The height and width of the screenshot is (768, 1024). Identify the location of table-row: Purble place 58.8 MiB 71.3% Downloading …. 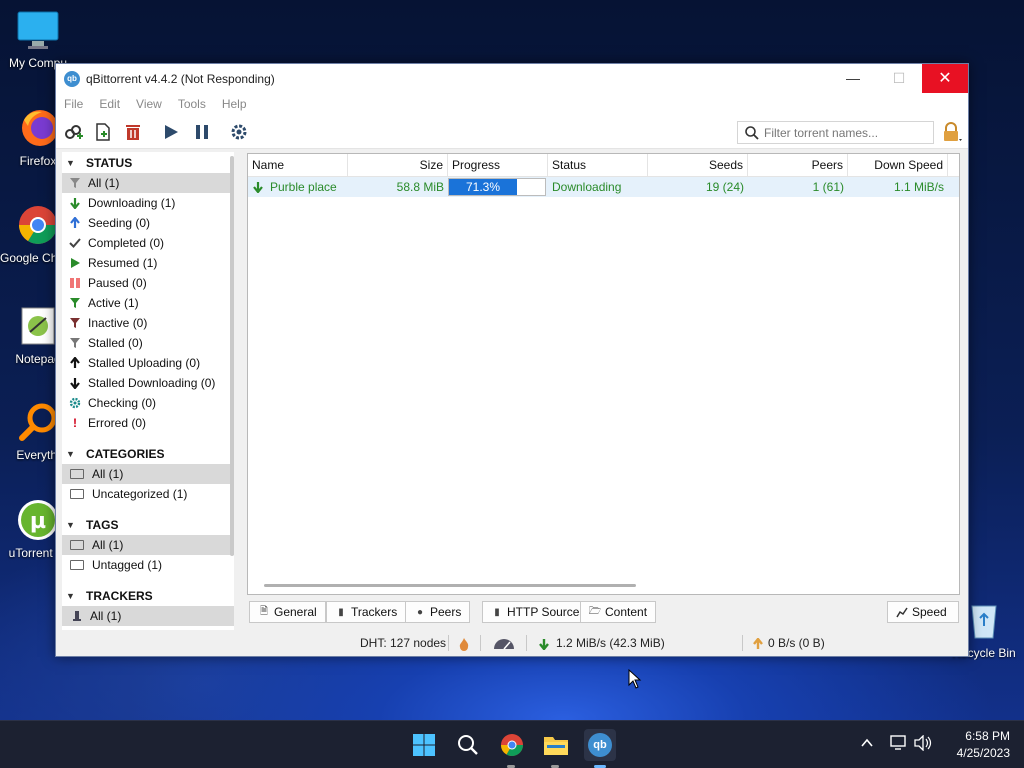
(603, 187).